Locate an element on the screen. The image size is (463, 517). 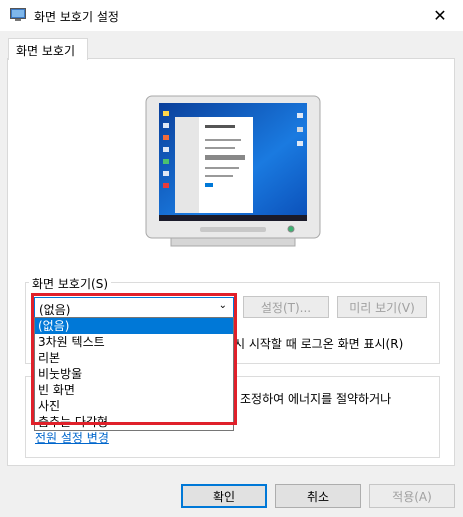
title-bar: 화면 보호기 설정 ✕ is located at coordinates (231, 15).